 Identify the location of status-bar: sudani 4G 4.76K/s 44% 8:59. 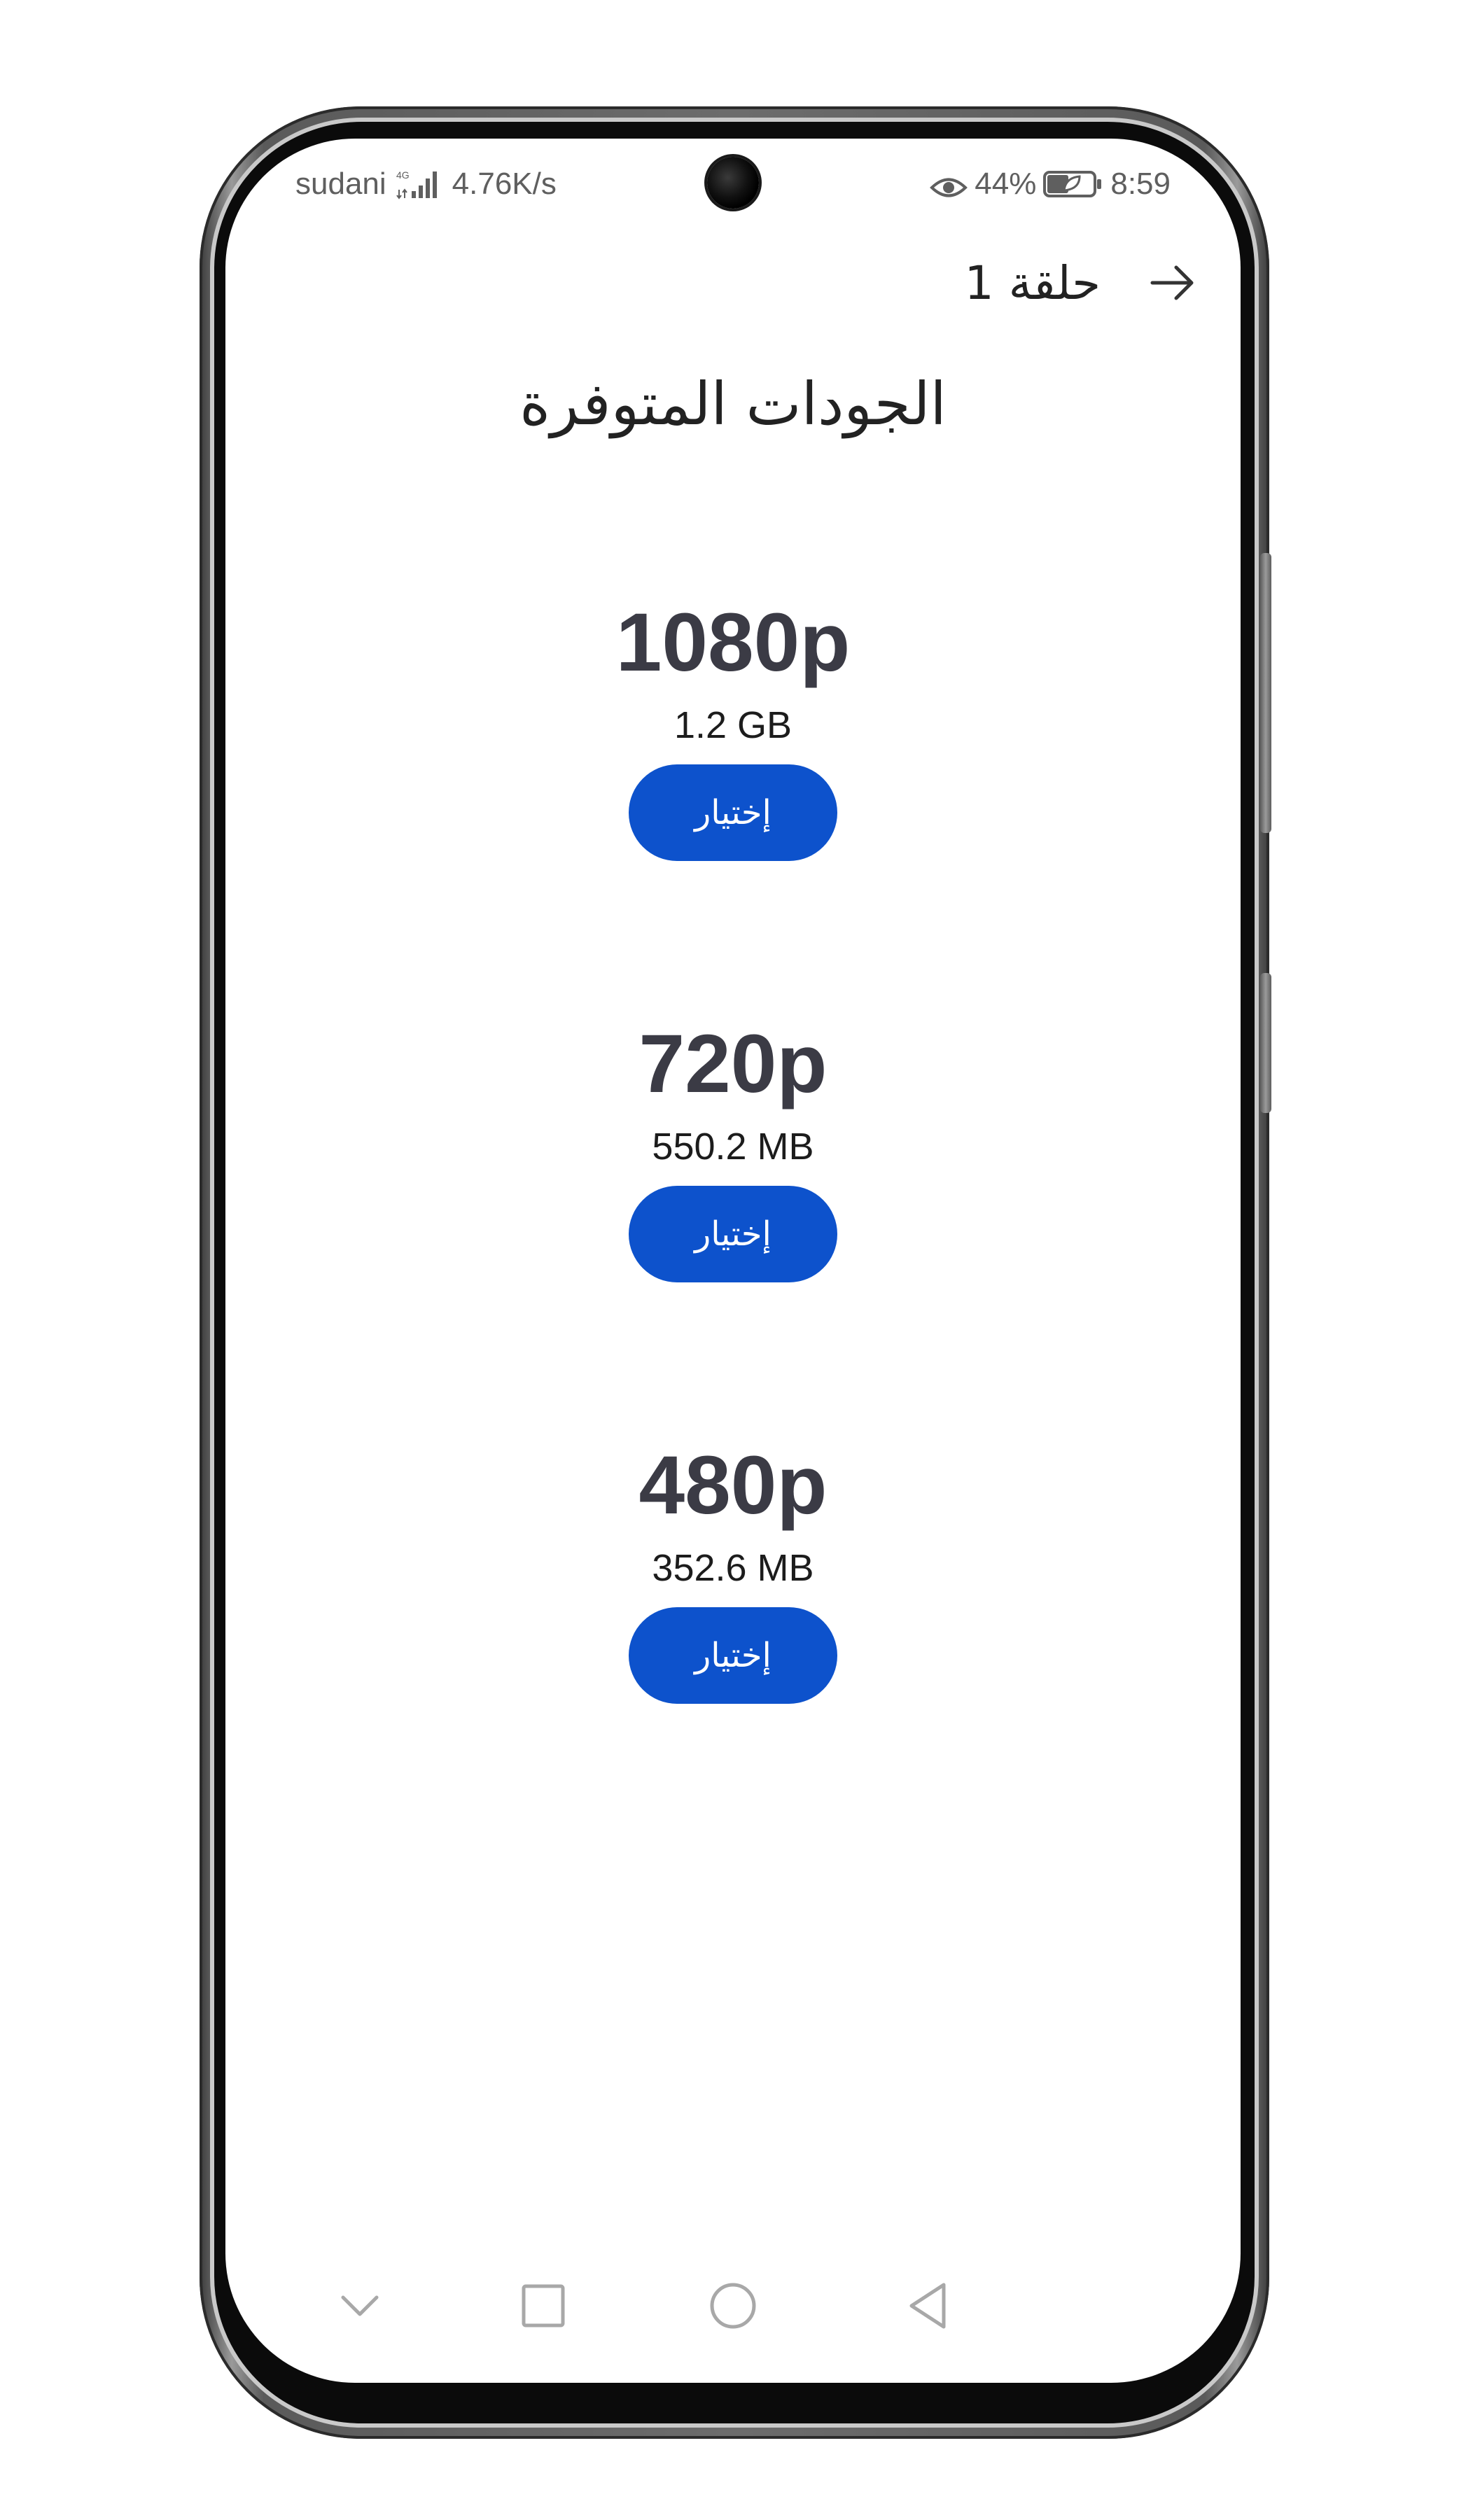
(733, 184).